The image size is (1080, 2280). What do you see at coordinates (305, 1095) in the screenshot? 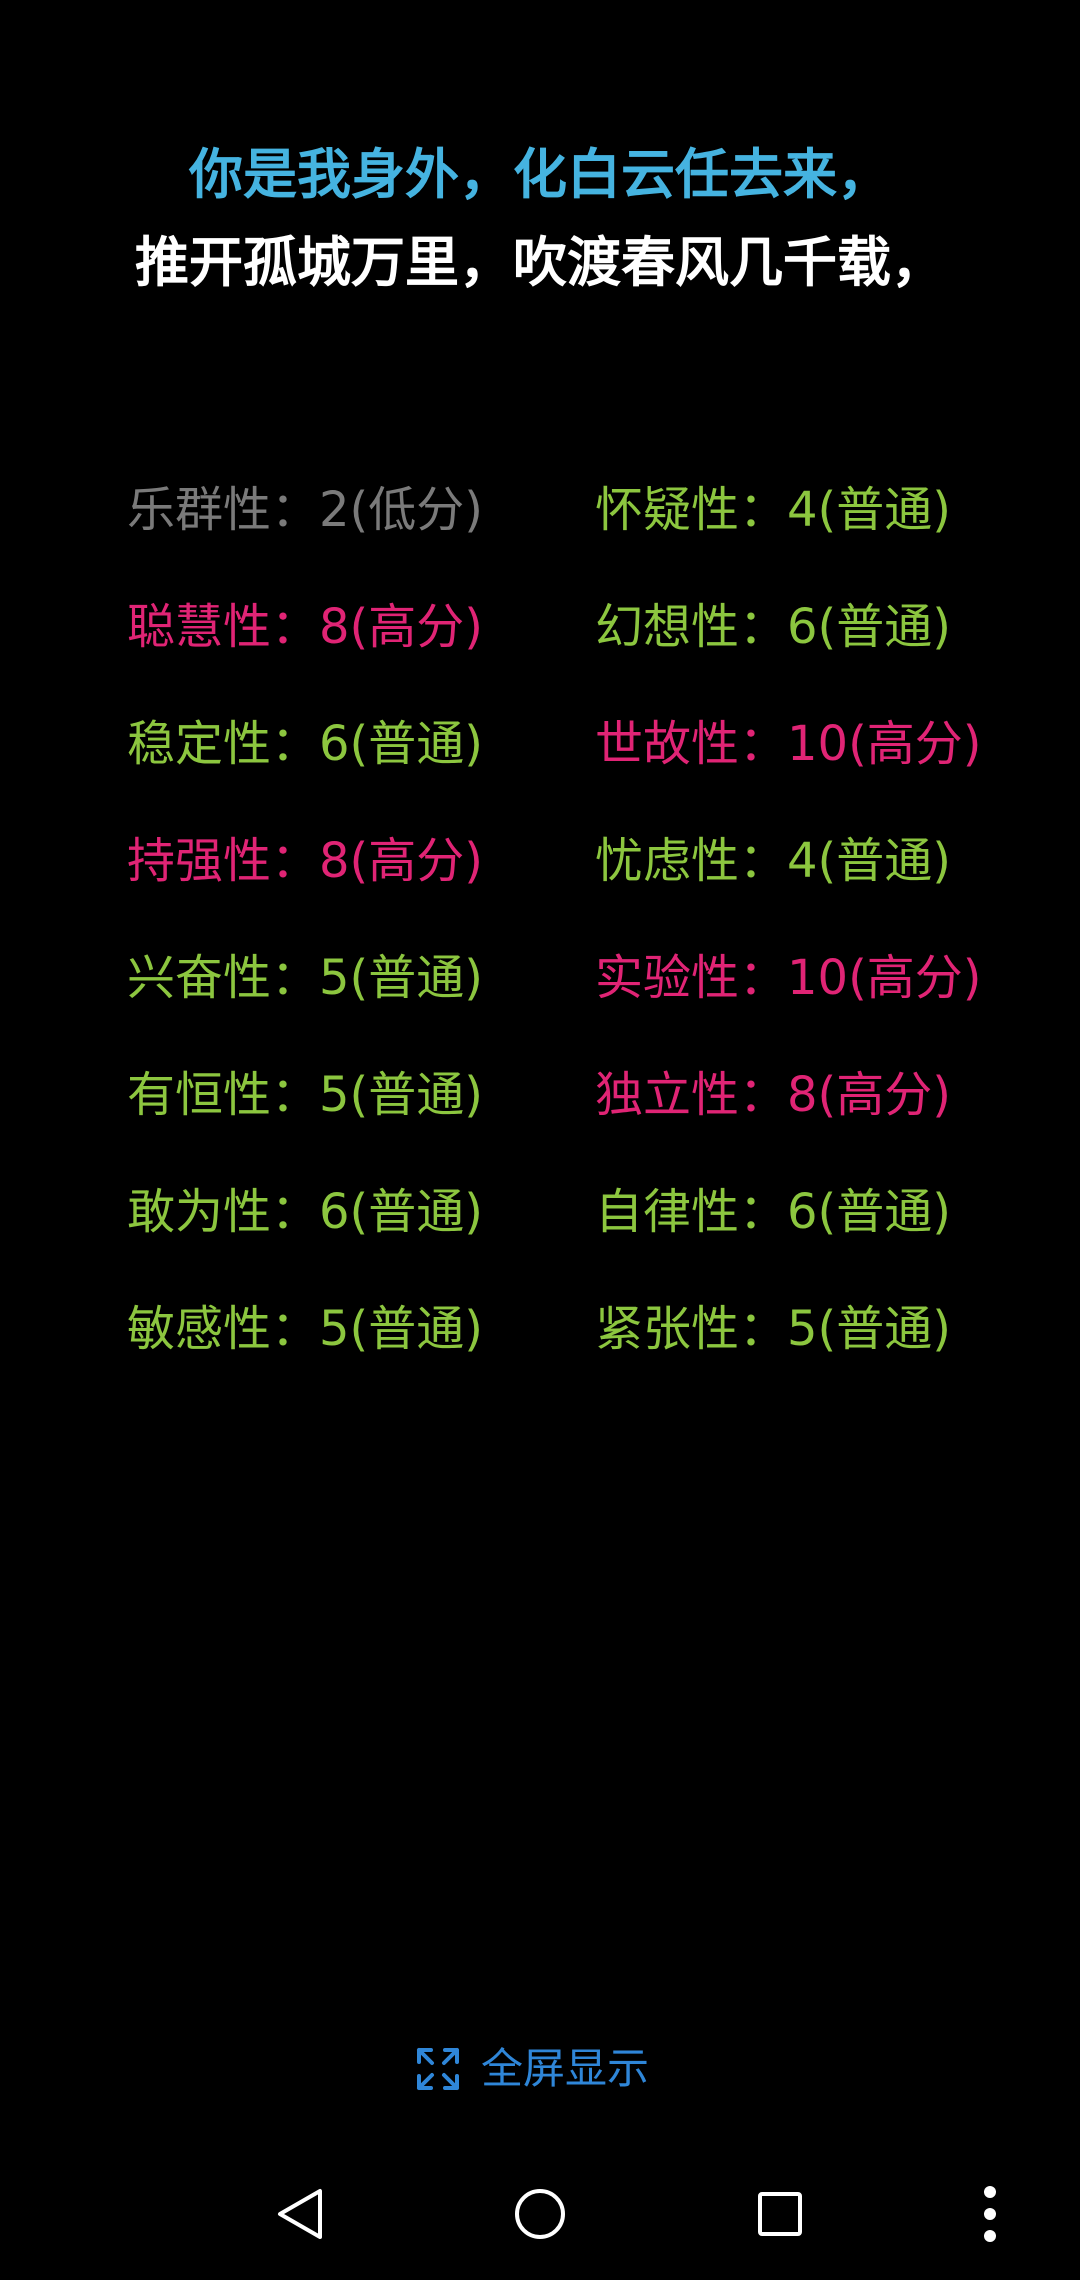
I see `trait-item: 有恒性：5(普通)` at bounding box center [305, 1095].